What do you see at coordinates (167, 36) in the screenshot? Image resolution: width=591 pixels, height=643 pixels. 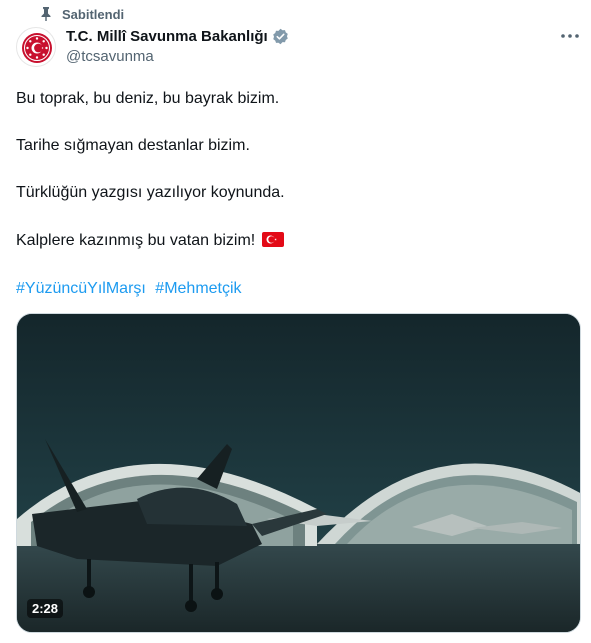 I see `author-display-name: T.C. Millî Savunma Bakanlığı` at bounding box center [167, 36].